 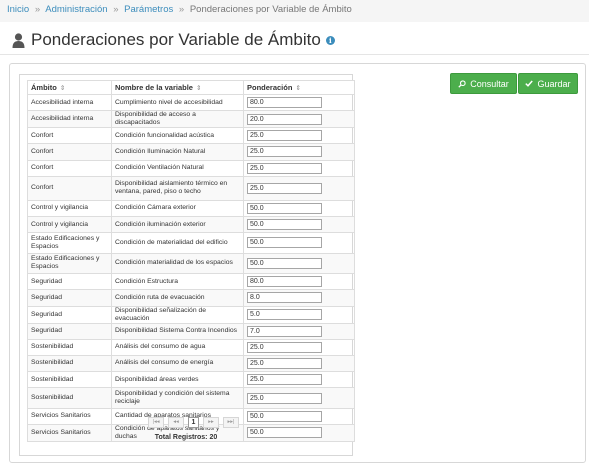 I want to click on search-icon, so click(x=462, y=83).